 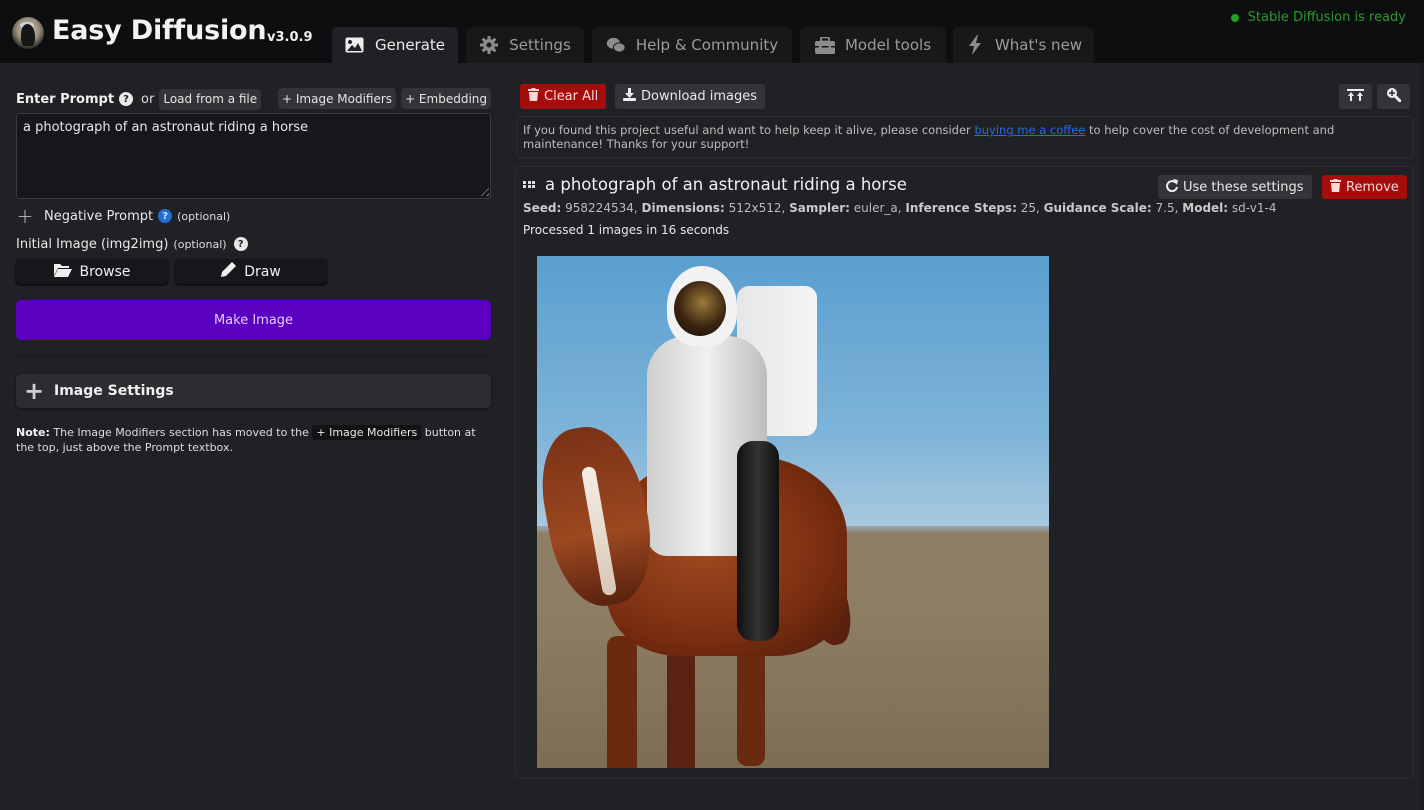 I want to click on collapse-all-button, so click(x=1355, y=96).